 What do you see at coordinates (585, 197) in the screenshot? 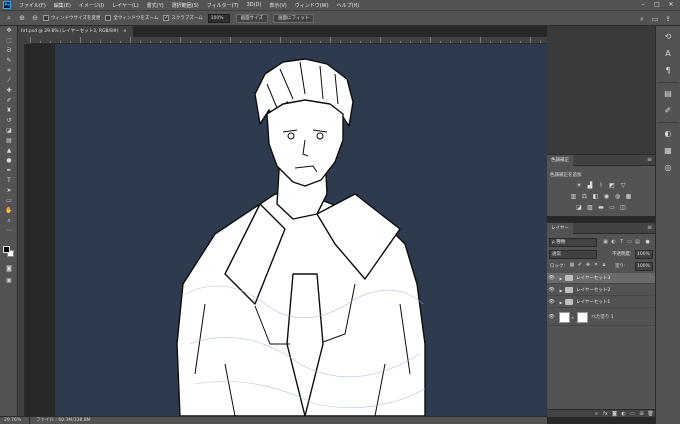
I see `color-balance-icon: ⚖` at bounding box center [585, 197].